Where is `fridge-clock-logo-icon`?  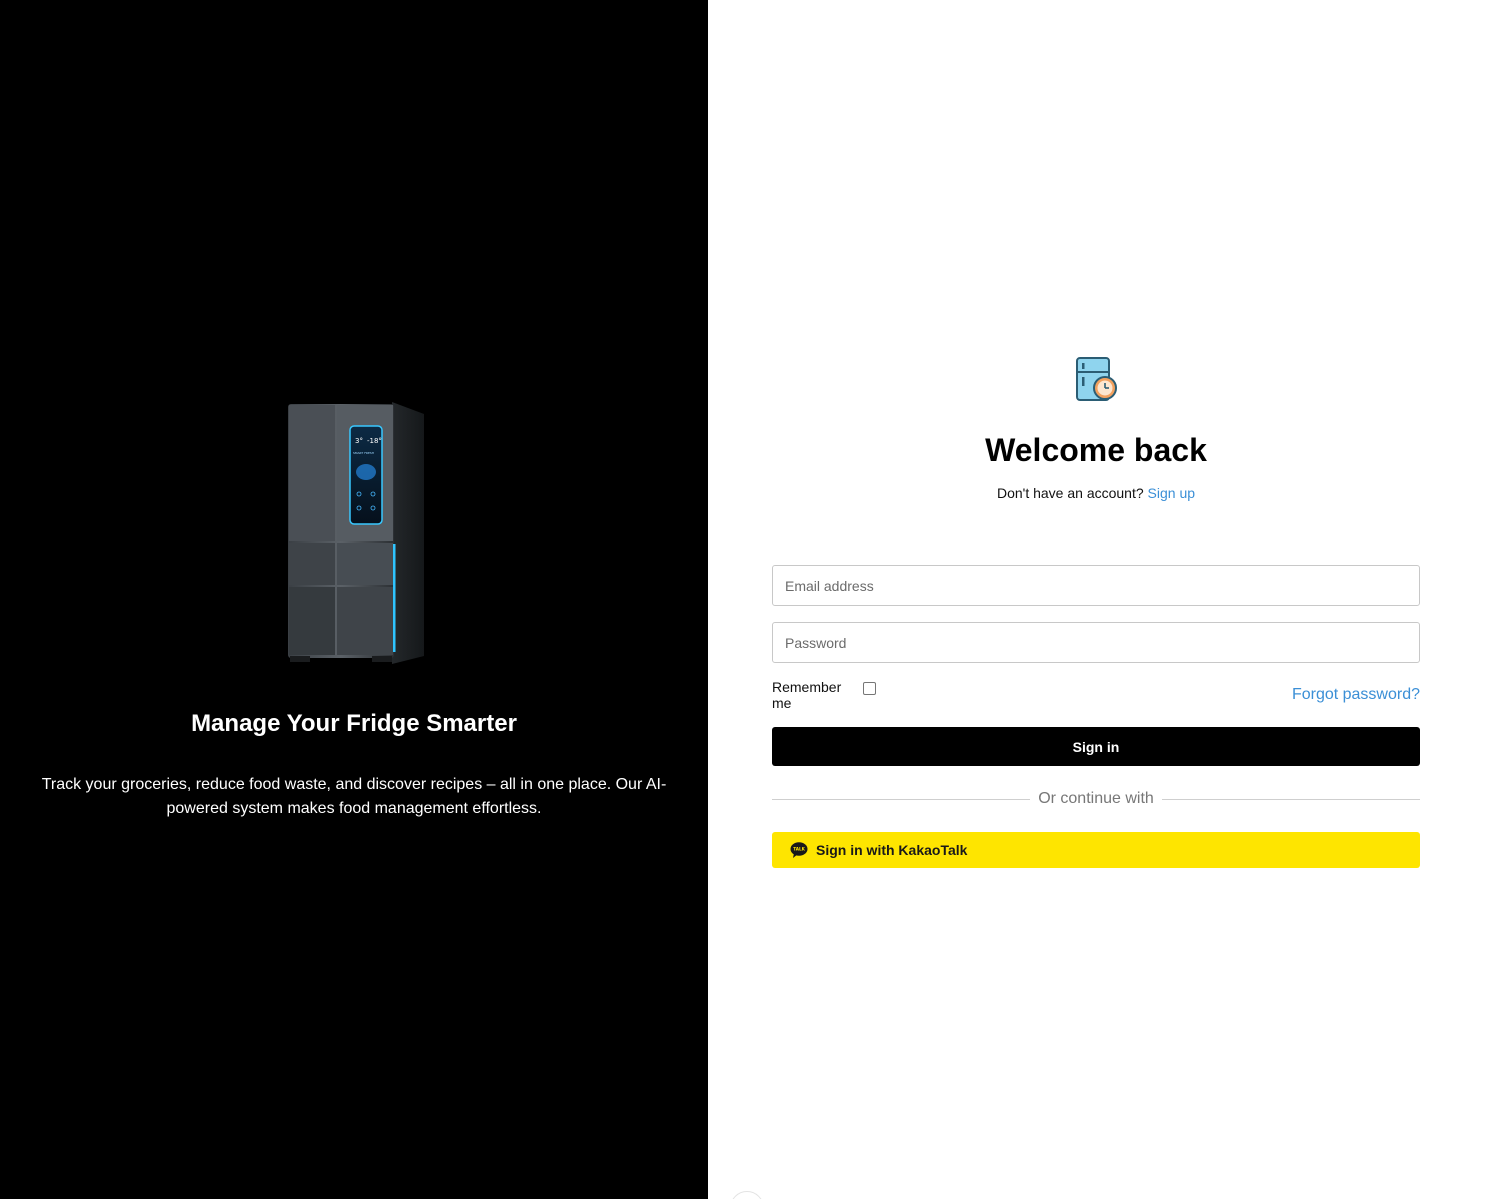 fridge-clock-logo-icon is located at coordinates (1097, 379).